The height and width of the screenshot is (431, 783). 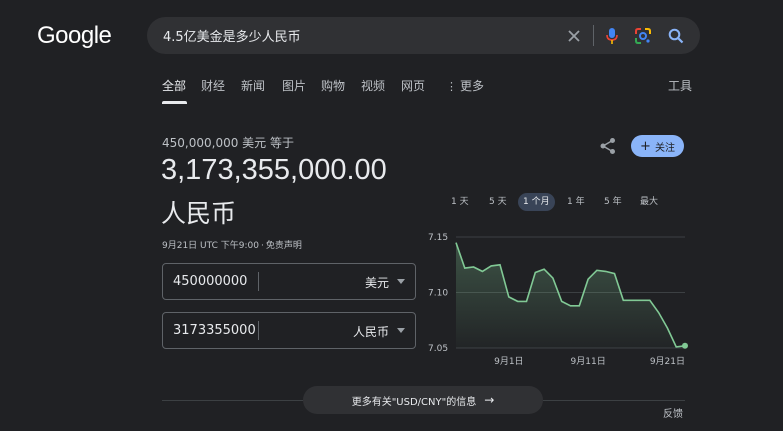 I want to click on range-5y: 5 年, so click(x=613, y=202).